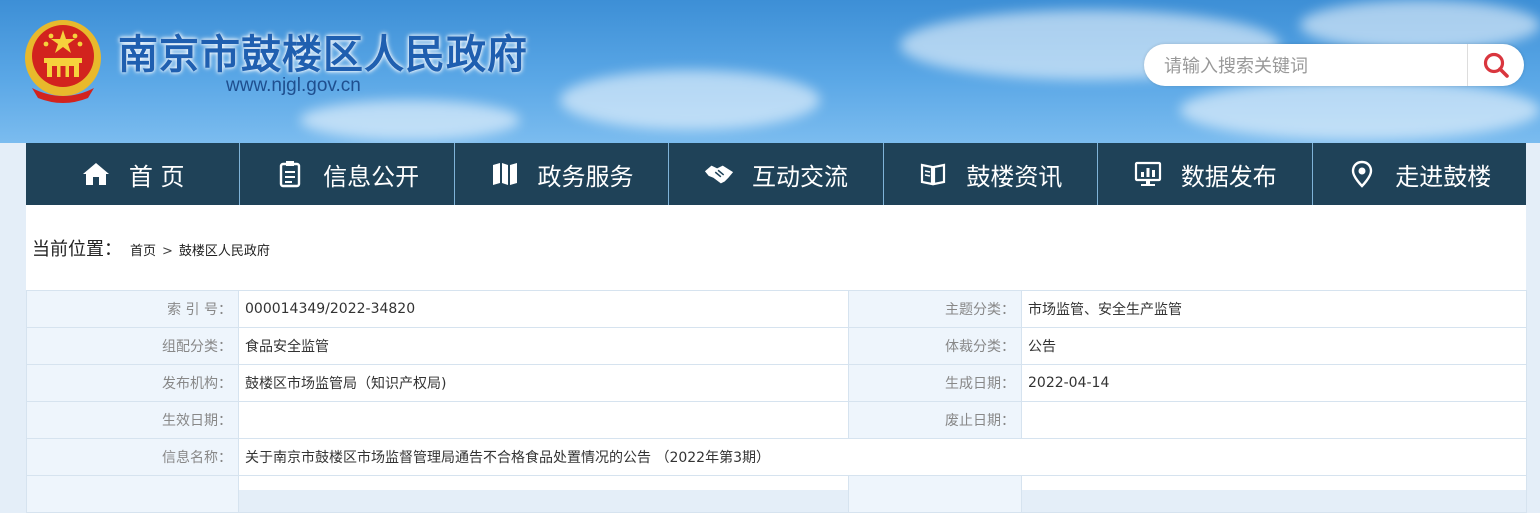 The image size is (1540, 513). What do you see at coordinates (143, 249) in the screenshot?
I see `breadcrumb-home-link: 首页` at bounding box center [143, 249].